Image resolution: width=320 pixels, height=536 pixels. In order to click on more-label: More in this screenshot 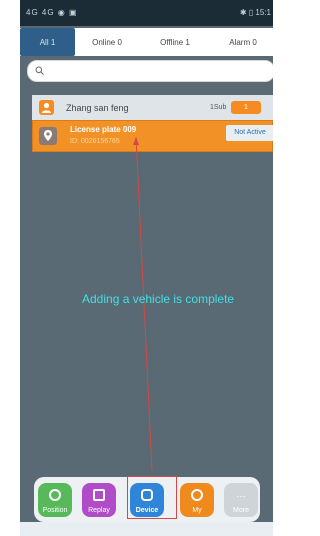, I will do `click(241, 510)`.